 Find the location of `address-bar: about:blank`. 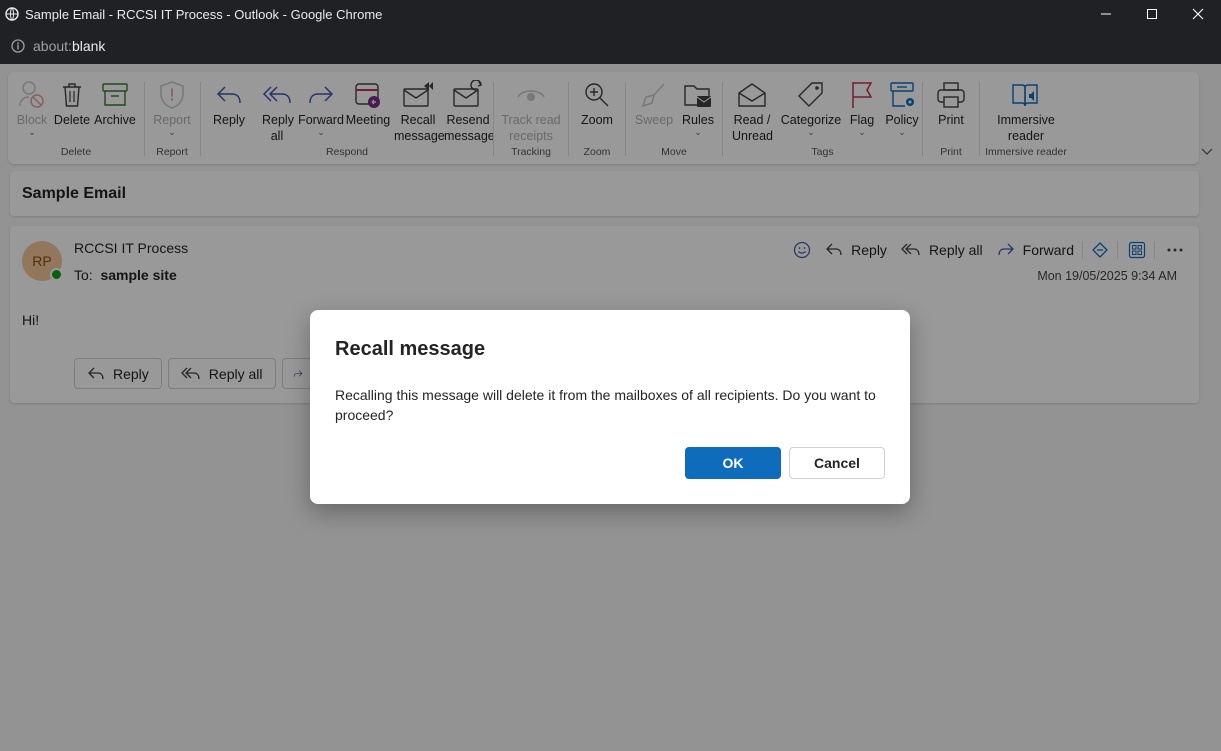

address-bar: about:blank is located at coordinates (610, 46).